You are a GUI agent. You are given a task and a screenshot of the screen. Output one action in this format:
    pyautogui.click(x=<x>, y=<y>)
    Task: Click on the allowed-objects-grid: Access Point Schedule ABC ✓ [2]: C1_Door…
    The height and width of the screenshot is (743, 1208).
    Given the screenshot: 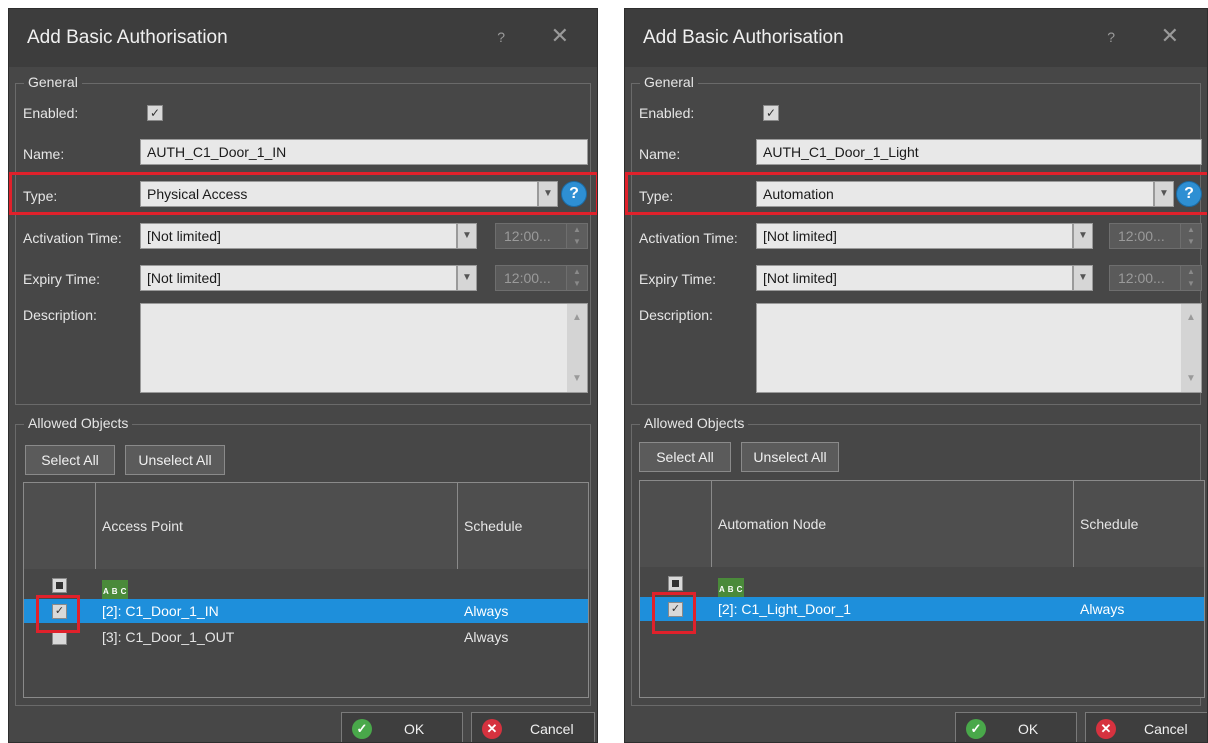 What is the action you would take?
    pyautogui.click(x=306, y=590)
    